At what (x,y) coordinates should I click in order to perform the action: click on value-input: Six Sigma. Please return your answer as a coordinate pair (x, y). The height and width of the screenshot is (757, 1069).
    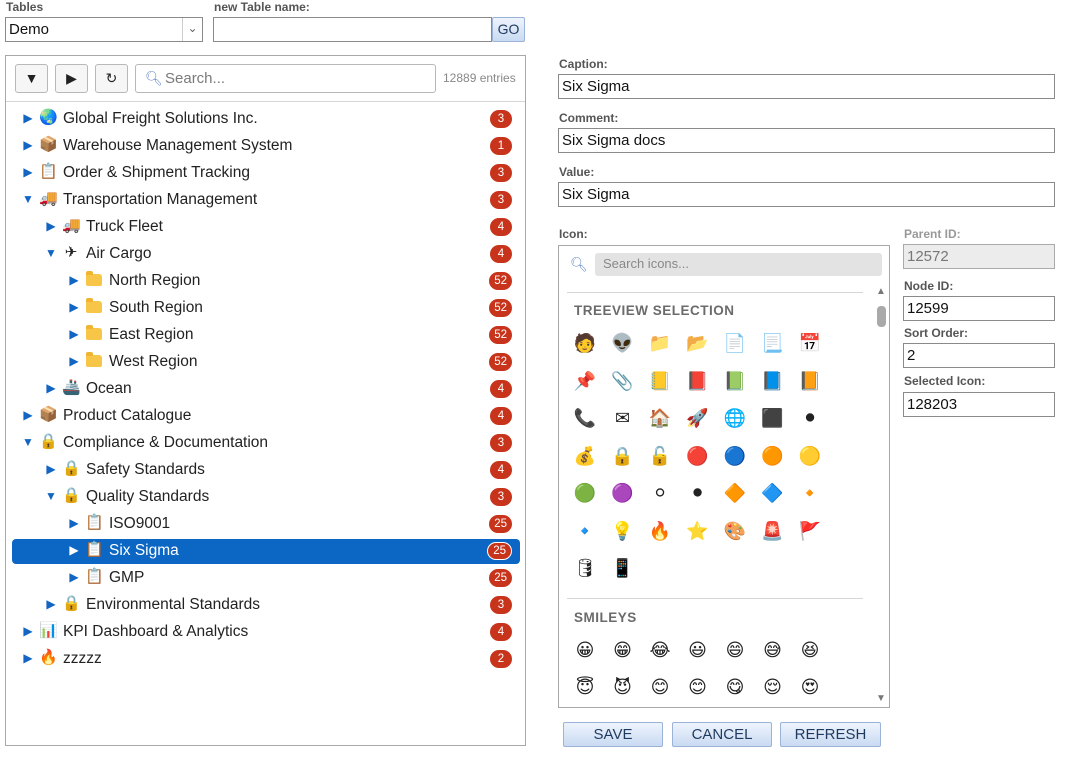
    Looking at the image, I should click on (806, 194).